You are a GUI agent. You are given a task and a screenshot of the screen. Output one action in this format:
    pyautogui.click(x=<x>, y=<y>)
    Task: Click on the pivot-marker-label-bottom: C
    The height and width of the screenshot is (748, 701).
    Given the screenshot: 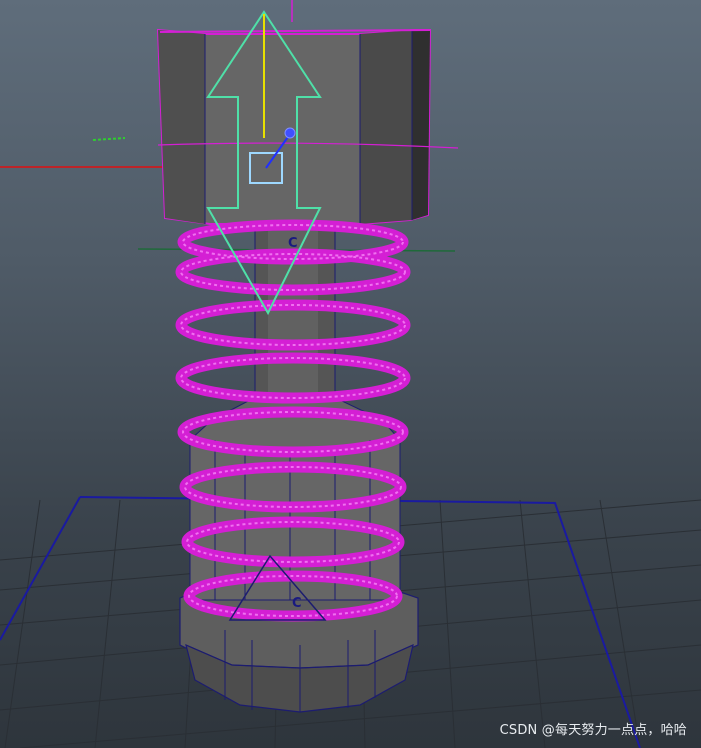 What is the action you would take?
    pyautogui.click(x=297, y=603)
    